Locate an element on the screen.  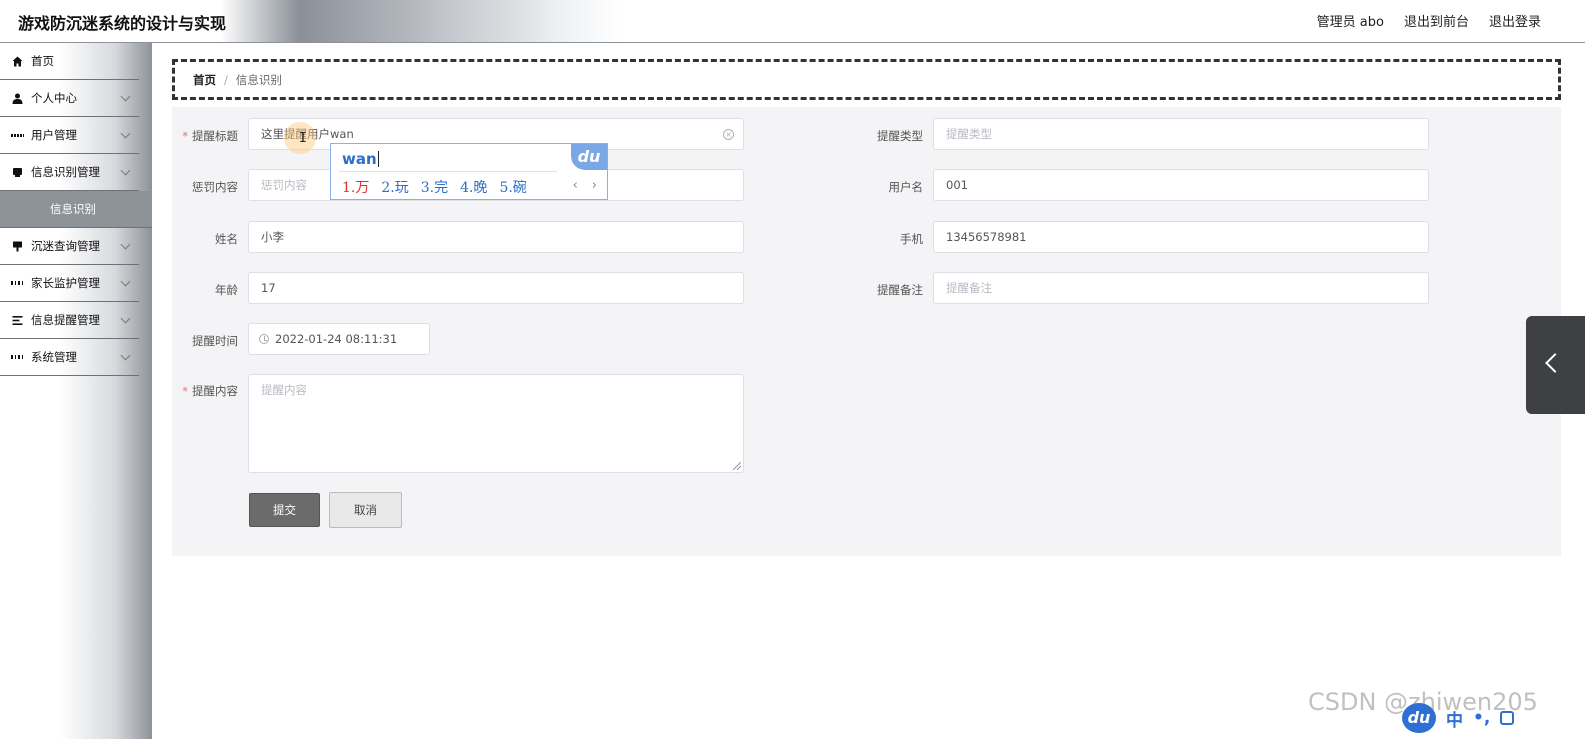
logout-link: 退出登录 is located at coordinates (1515, 20).